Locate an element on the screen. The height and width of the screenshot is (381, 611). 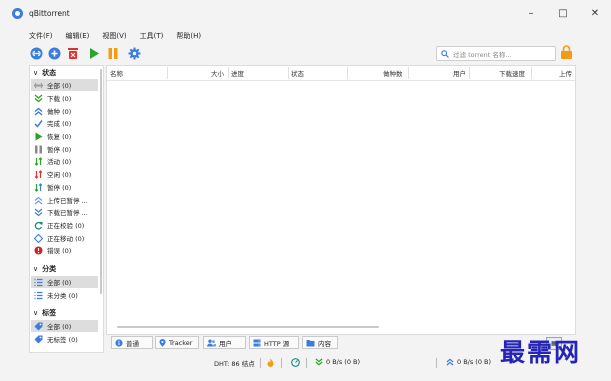
pause-icon is located at coordinates (38, 149).